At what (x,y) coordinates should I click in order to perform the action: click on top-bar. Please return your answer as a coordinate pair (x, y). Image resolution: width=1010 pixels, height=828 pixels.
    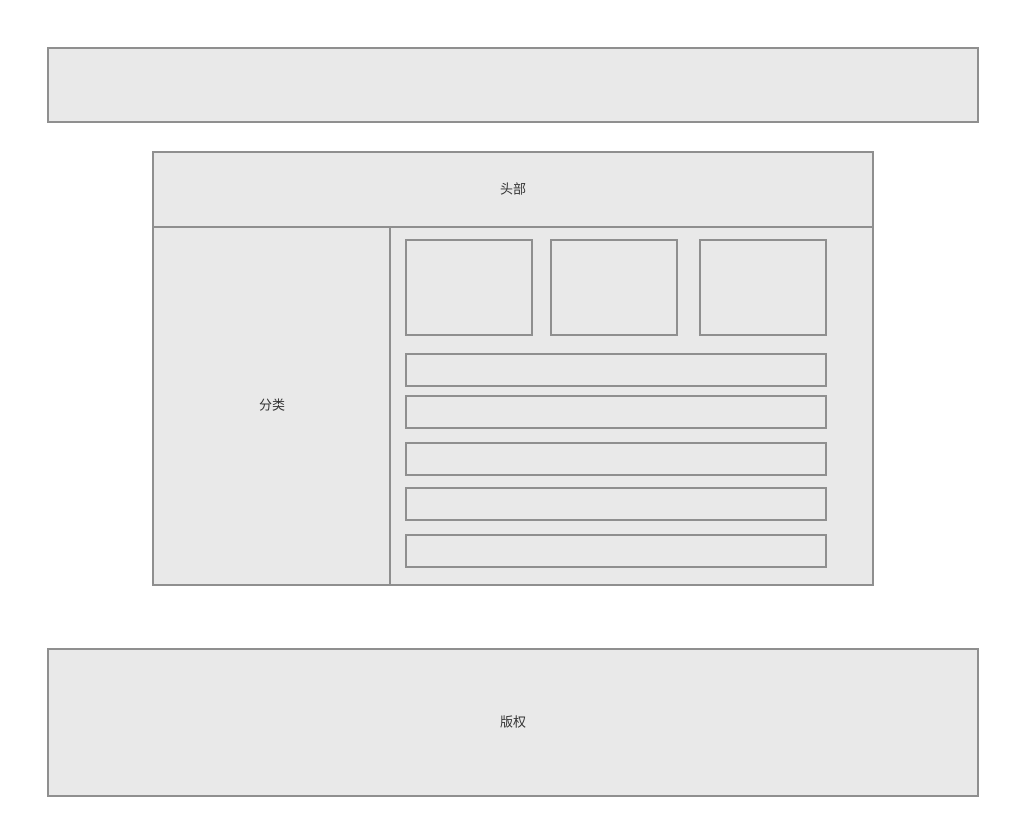
    Looking at the image, I should click on (513, 85).